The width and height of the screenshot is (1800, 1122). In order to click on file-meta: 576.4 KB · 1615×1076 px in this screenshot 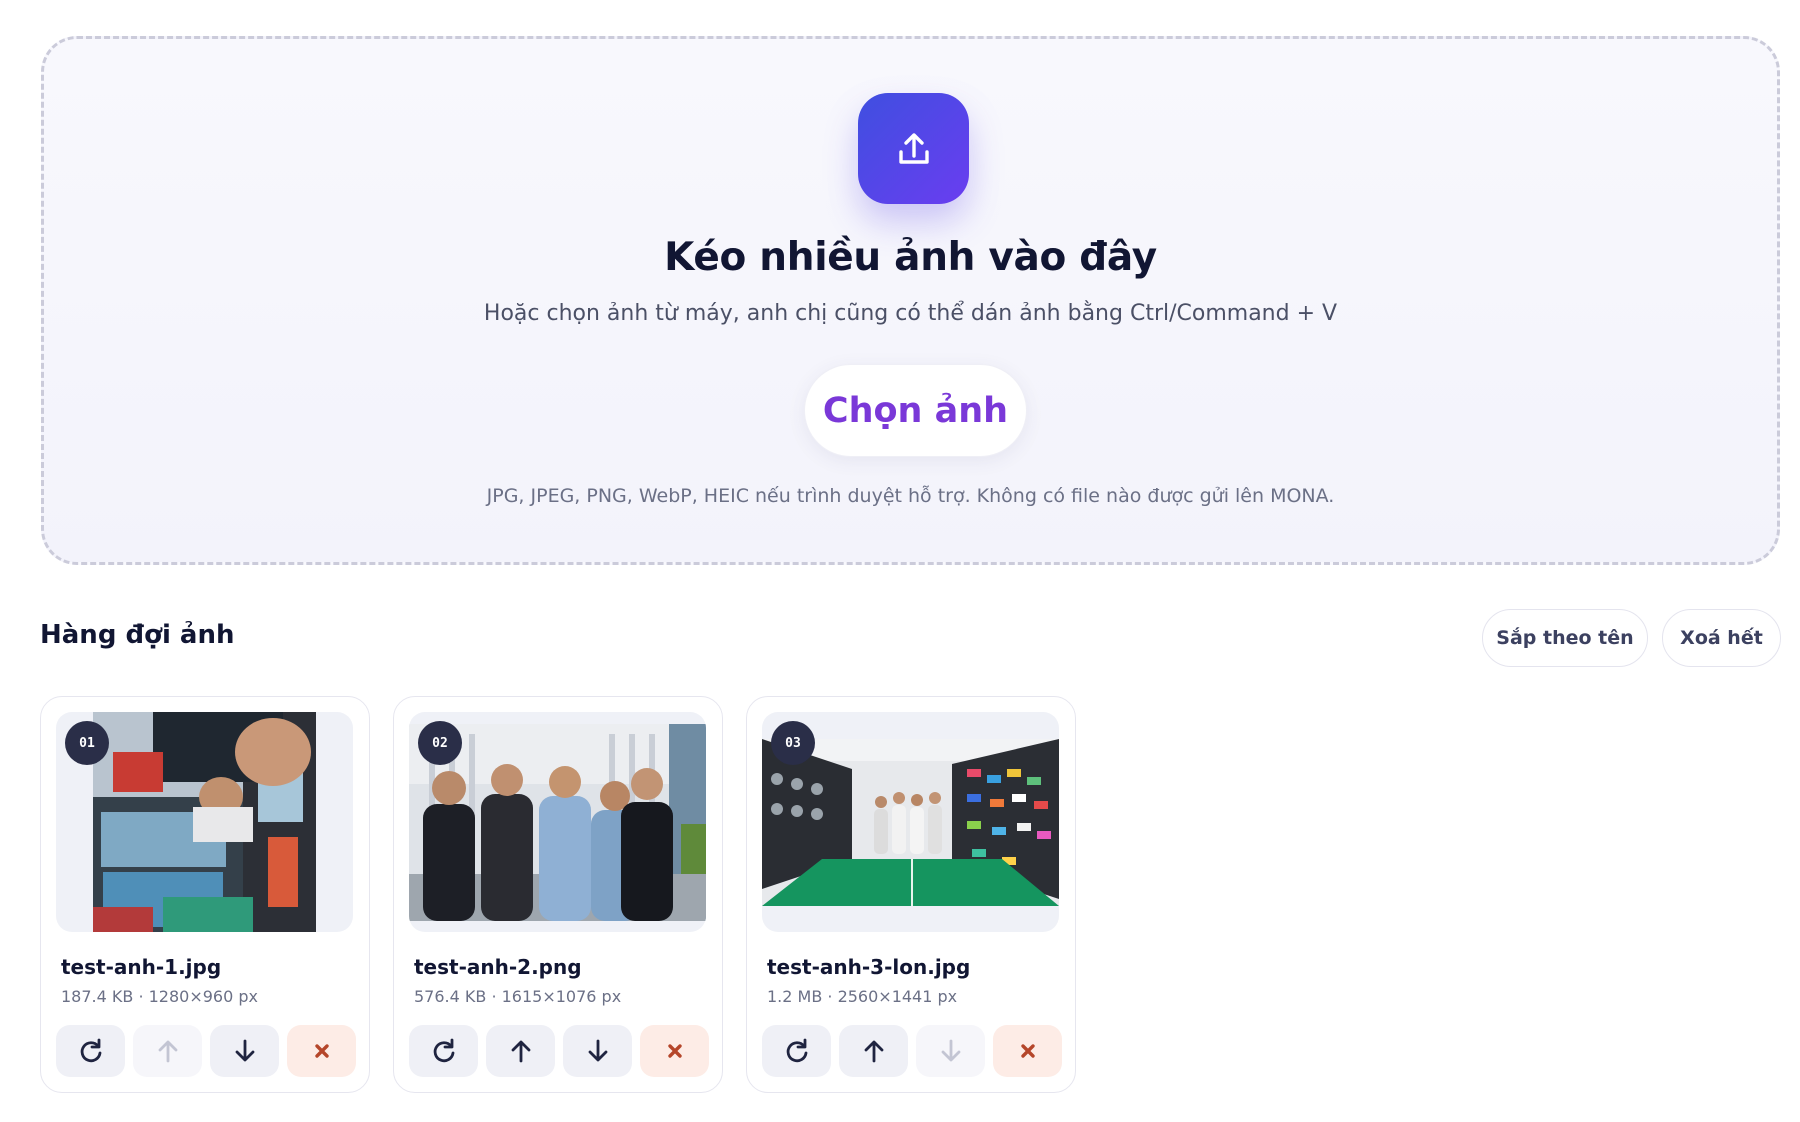, I will do `click(518, 996)`.